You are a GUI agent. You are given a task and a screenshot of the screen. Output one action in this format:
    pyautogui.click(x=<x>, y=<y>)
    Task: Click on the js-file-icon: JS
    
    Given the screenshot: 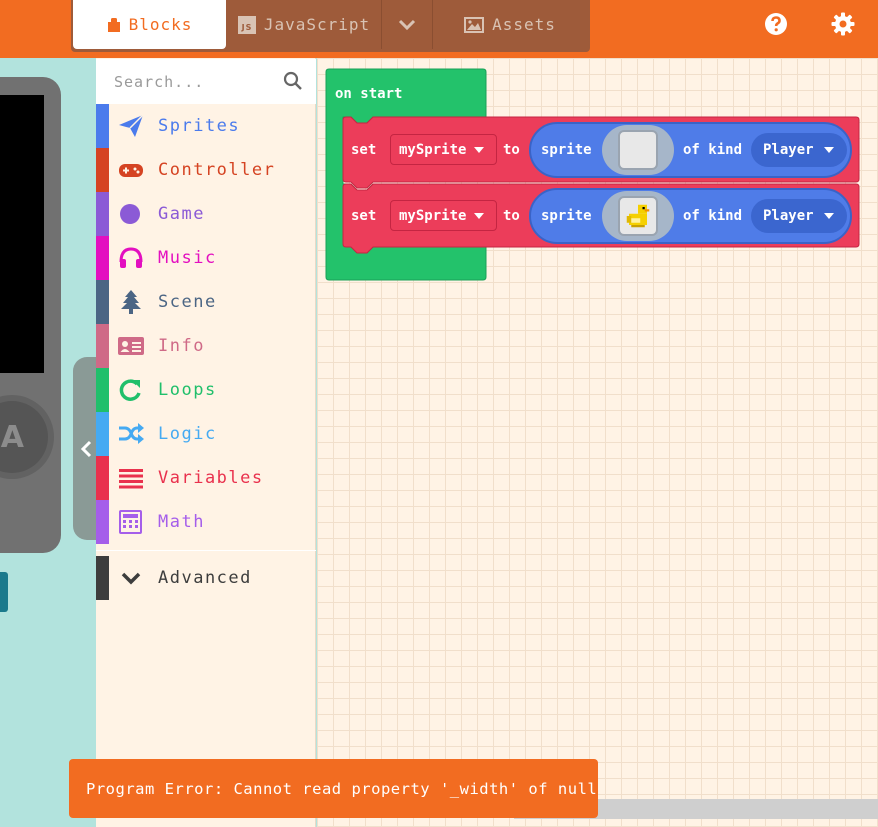 What is the action you would take?
    pyautogui.click(x=246, y=24)
    